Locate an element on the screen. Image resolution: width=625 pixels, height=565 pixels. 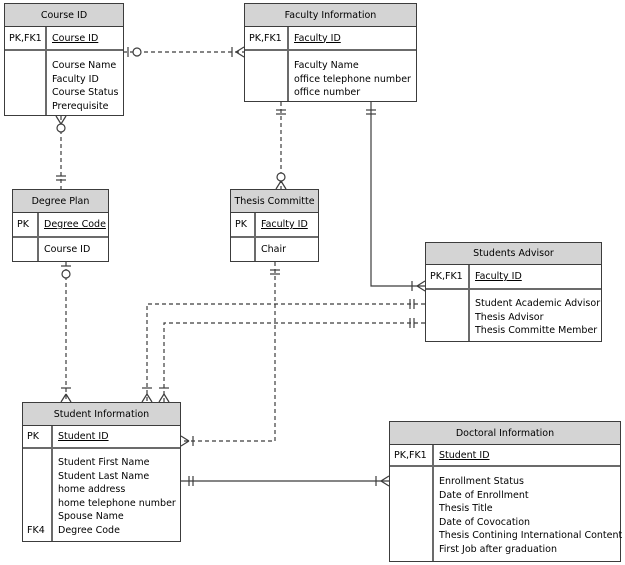
attribute: Student Last Name is located at coordinates (104, 476).